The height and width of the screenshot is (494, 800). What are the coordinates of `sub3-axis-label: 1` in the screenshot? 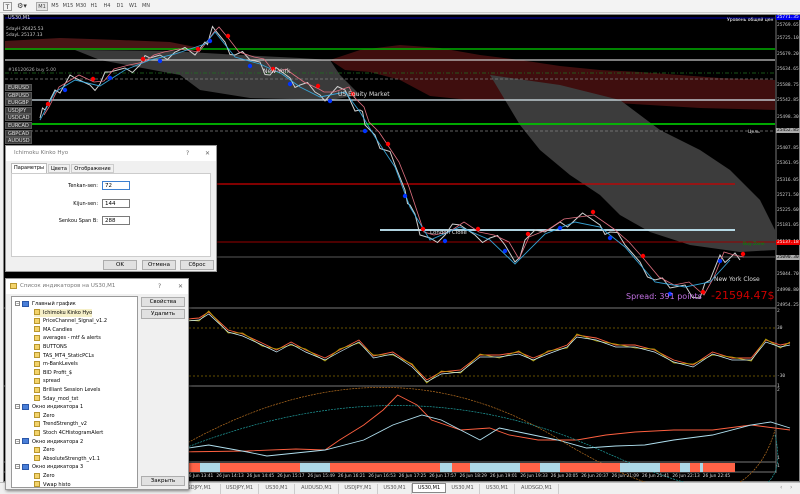 It's located at (778, 466).